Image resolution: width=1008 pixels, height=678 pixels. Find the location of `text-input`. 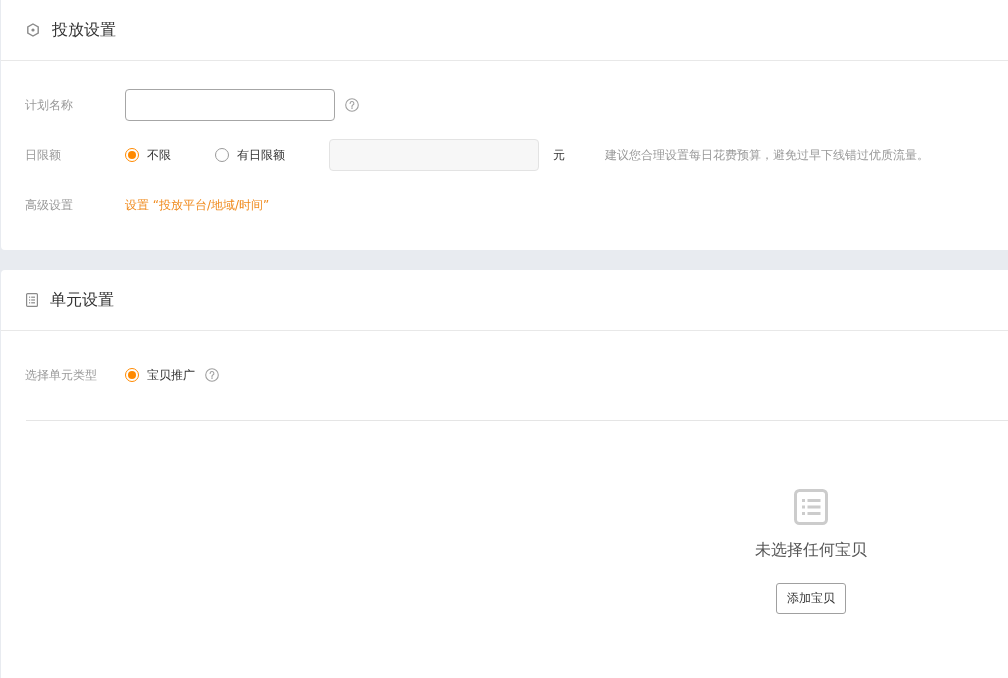

text-input is located at coordinates (230, 105).